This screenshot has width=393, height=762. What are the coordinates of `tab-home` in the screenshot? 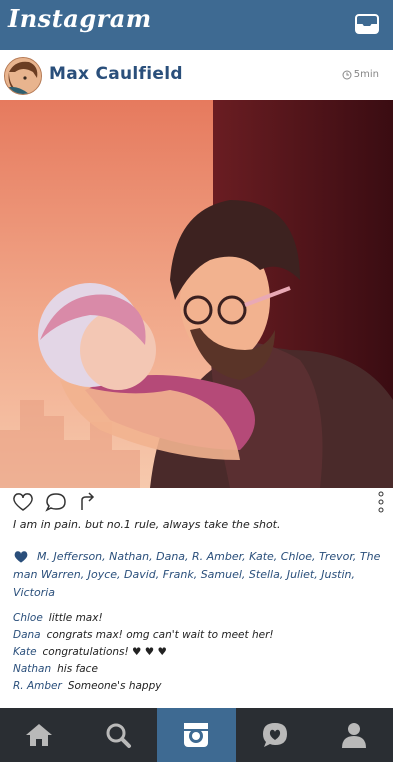 It's located at (39, 735).